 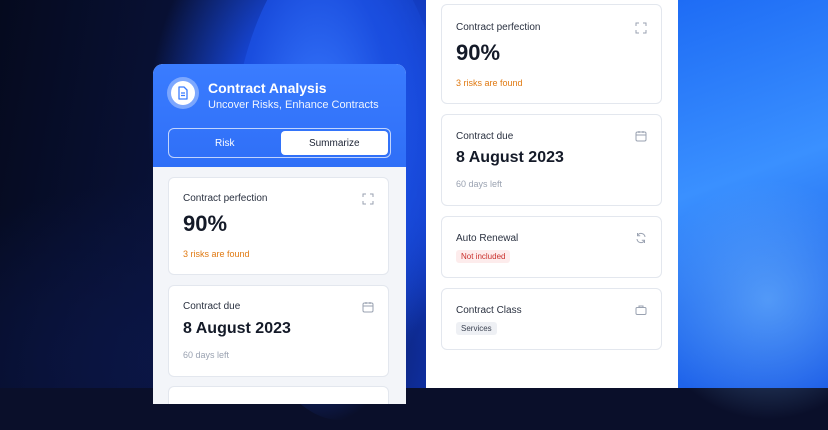 I want to click on card-partial, so click(x=278, y=395).